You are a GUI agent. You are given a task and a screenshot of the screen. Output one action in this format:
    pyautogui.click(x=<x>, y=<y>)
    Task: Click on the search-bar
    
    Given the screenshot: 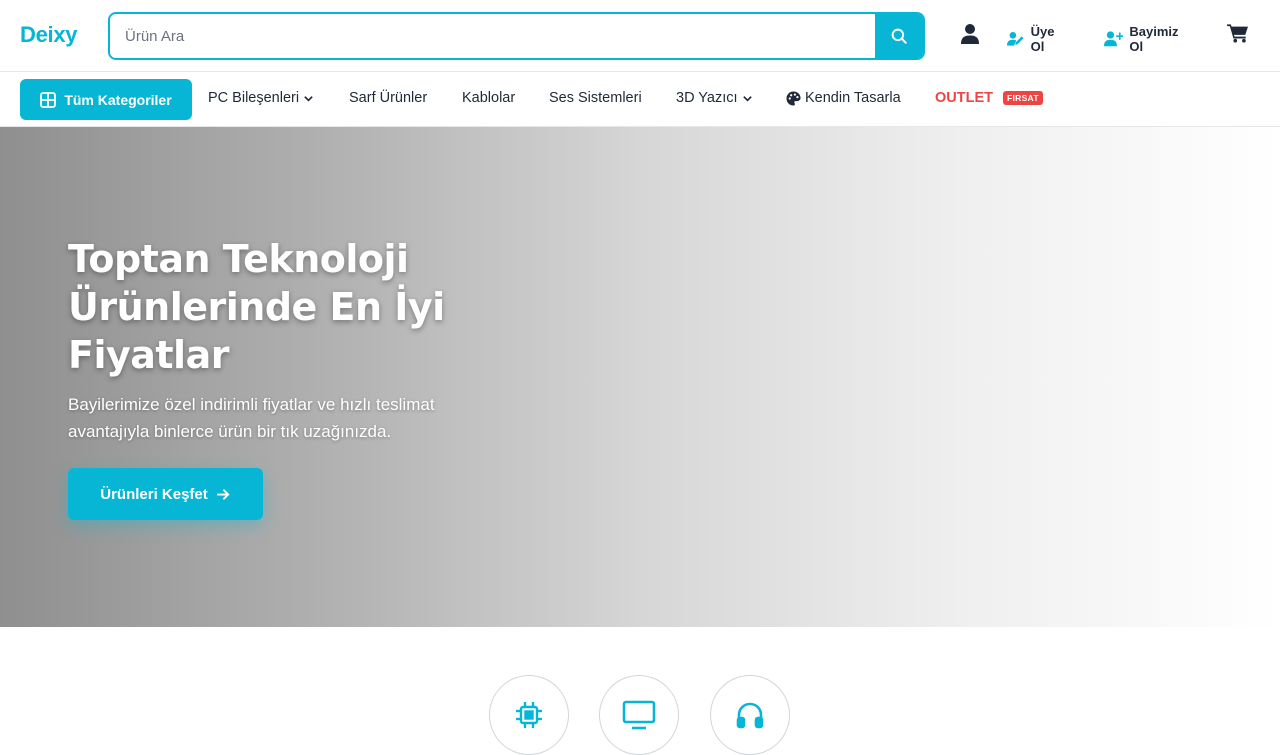 What is the action you would take?
    pyautogui.click(x=516, y=36)
    